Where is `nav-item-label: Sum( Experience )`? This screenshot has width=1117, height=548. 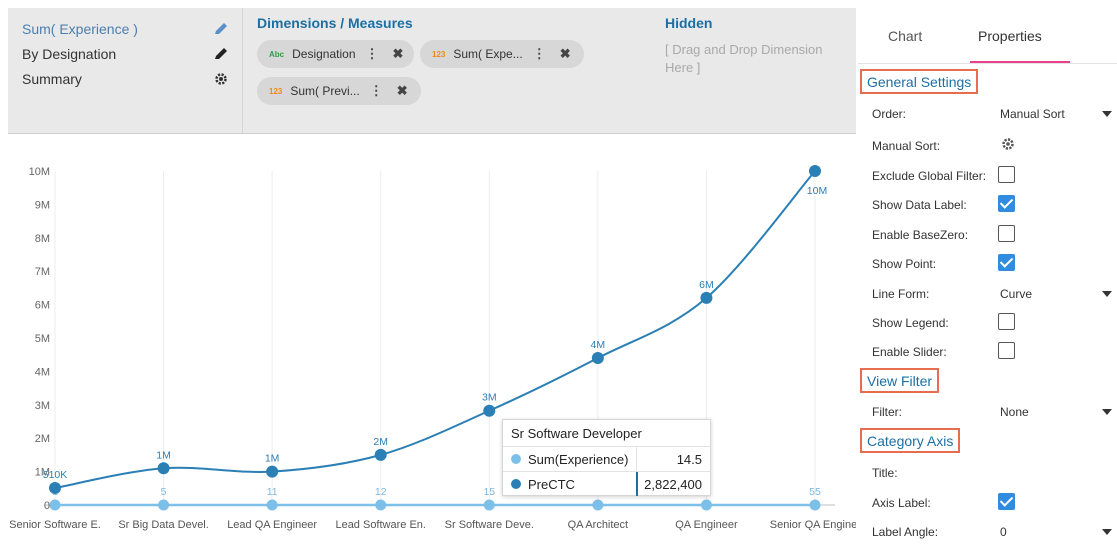
nav-item-label: Sum( Experience ) is located at coordinates (80, 29).